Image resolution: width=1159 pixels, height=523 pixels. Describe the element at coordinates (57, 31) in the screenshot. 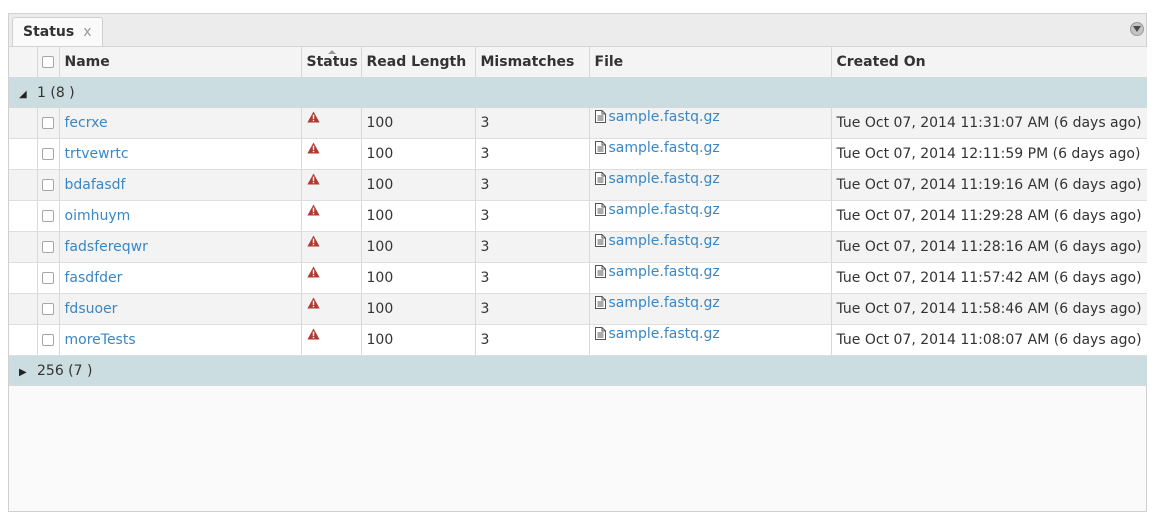

I see `tab-status: Status x` at that location.